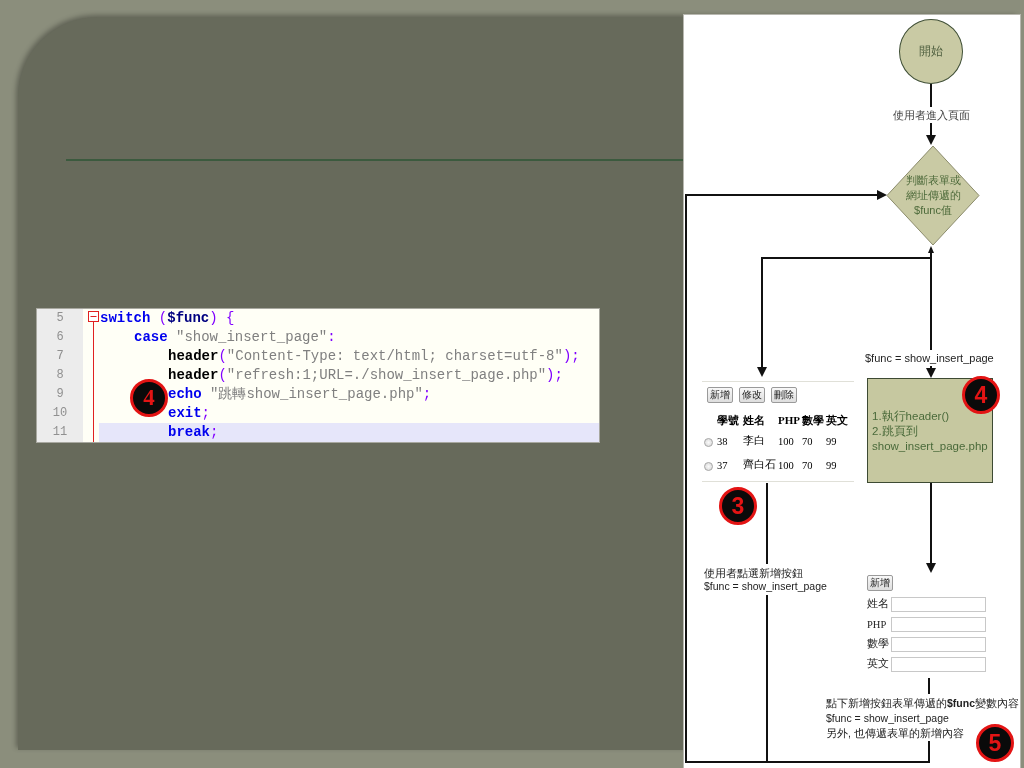  I want to click on code-line: exit;, so click(189, 413).